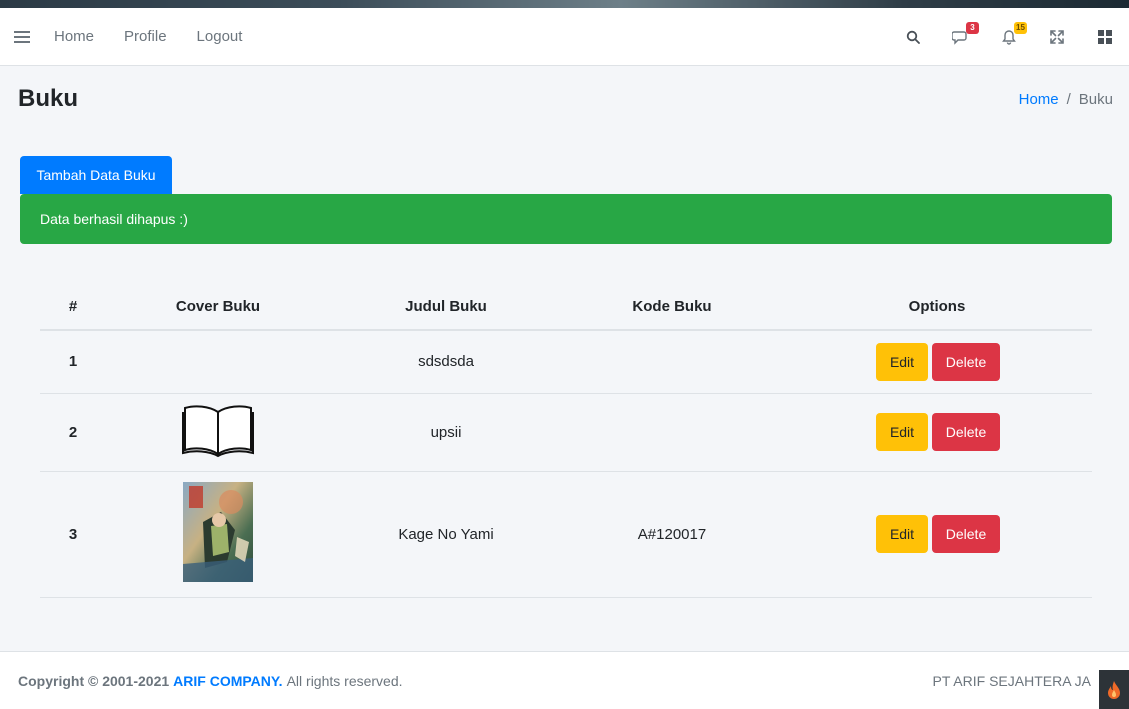 The height and width of the screenshot is (709, 1129). I want to click on bell-icon: 15, so click(1013, 34).